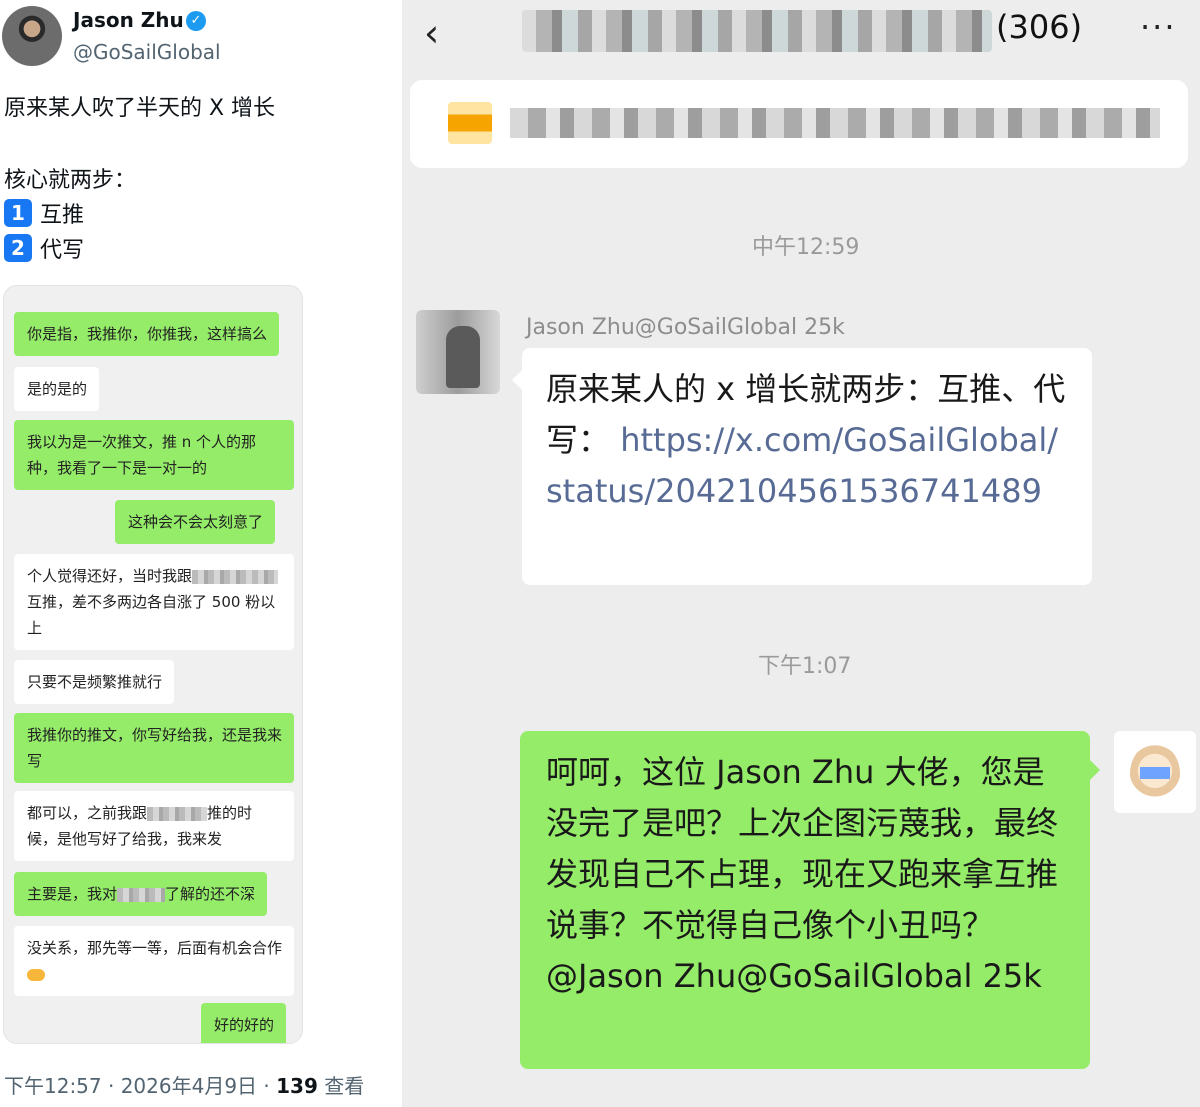 This screenshot has width=1200, height=1107. What do you see at coordinates (72, 894) in the screenshot?
I see `message-text: 主要是，我对` at bounding box center [72, 894].